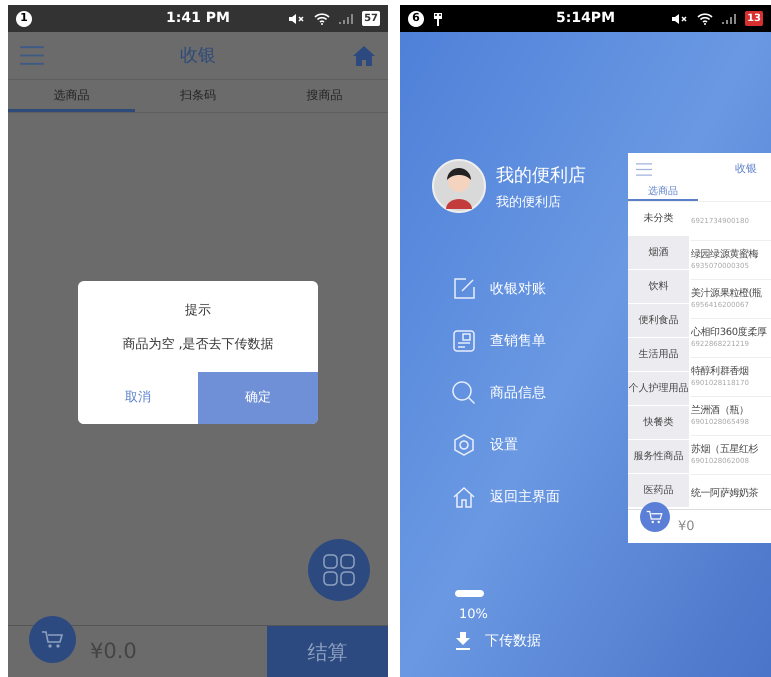 The width and height of the screenshot is (771, 677). What do you see at coordinates (725, 494) in the screenshot?
I see `product-name: 统一阿萨姆奶茶` at bounding box center [725, 494].